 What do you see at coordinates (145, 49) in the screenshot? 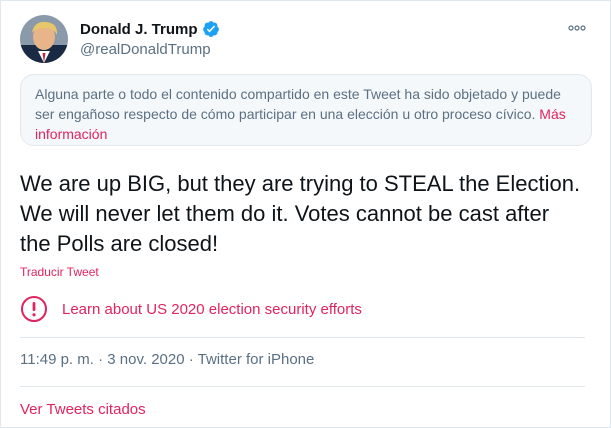
I see `author-handle: @realDonaldTrump` at bounding box center [145, 49].